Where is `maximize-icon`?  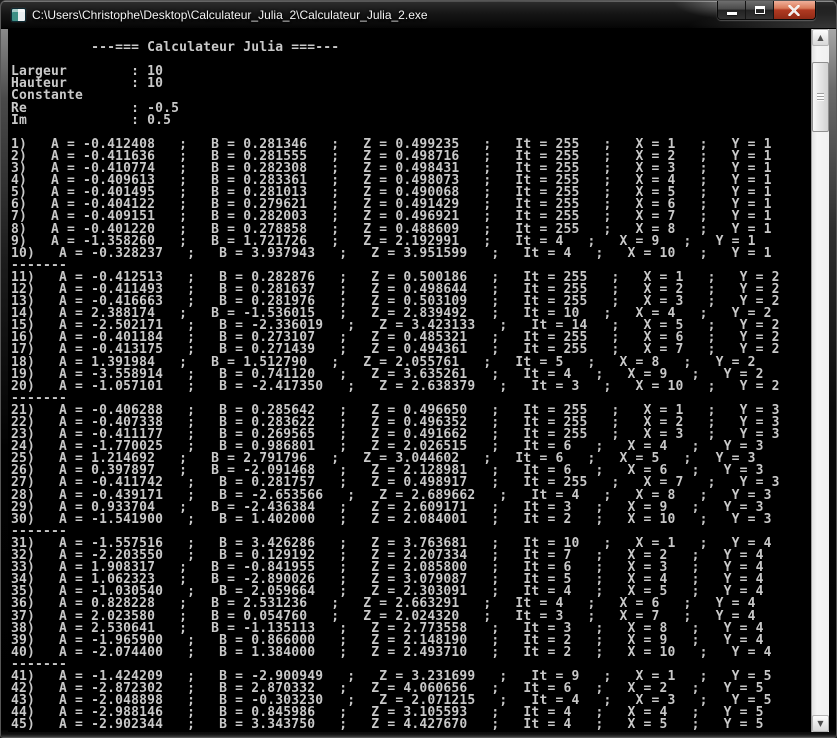
maximize-icon is located at coordinates (760, 10).